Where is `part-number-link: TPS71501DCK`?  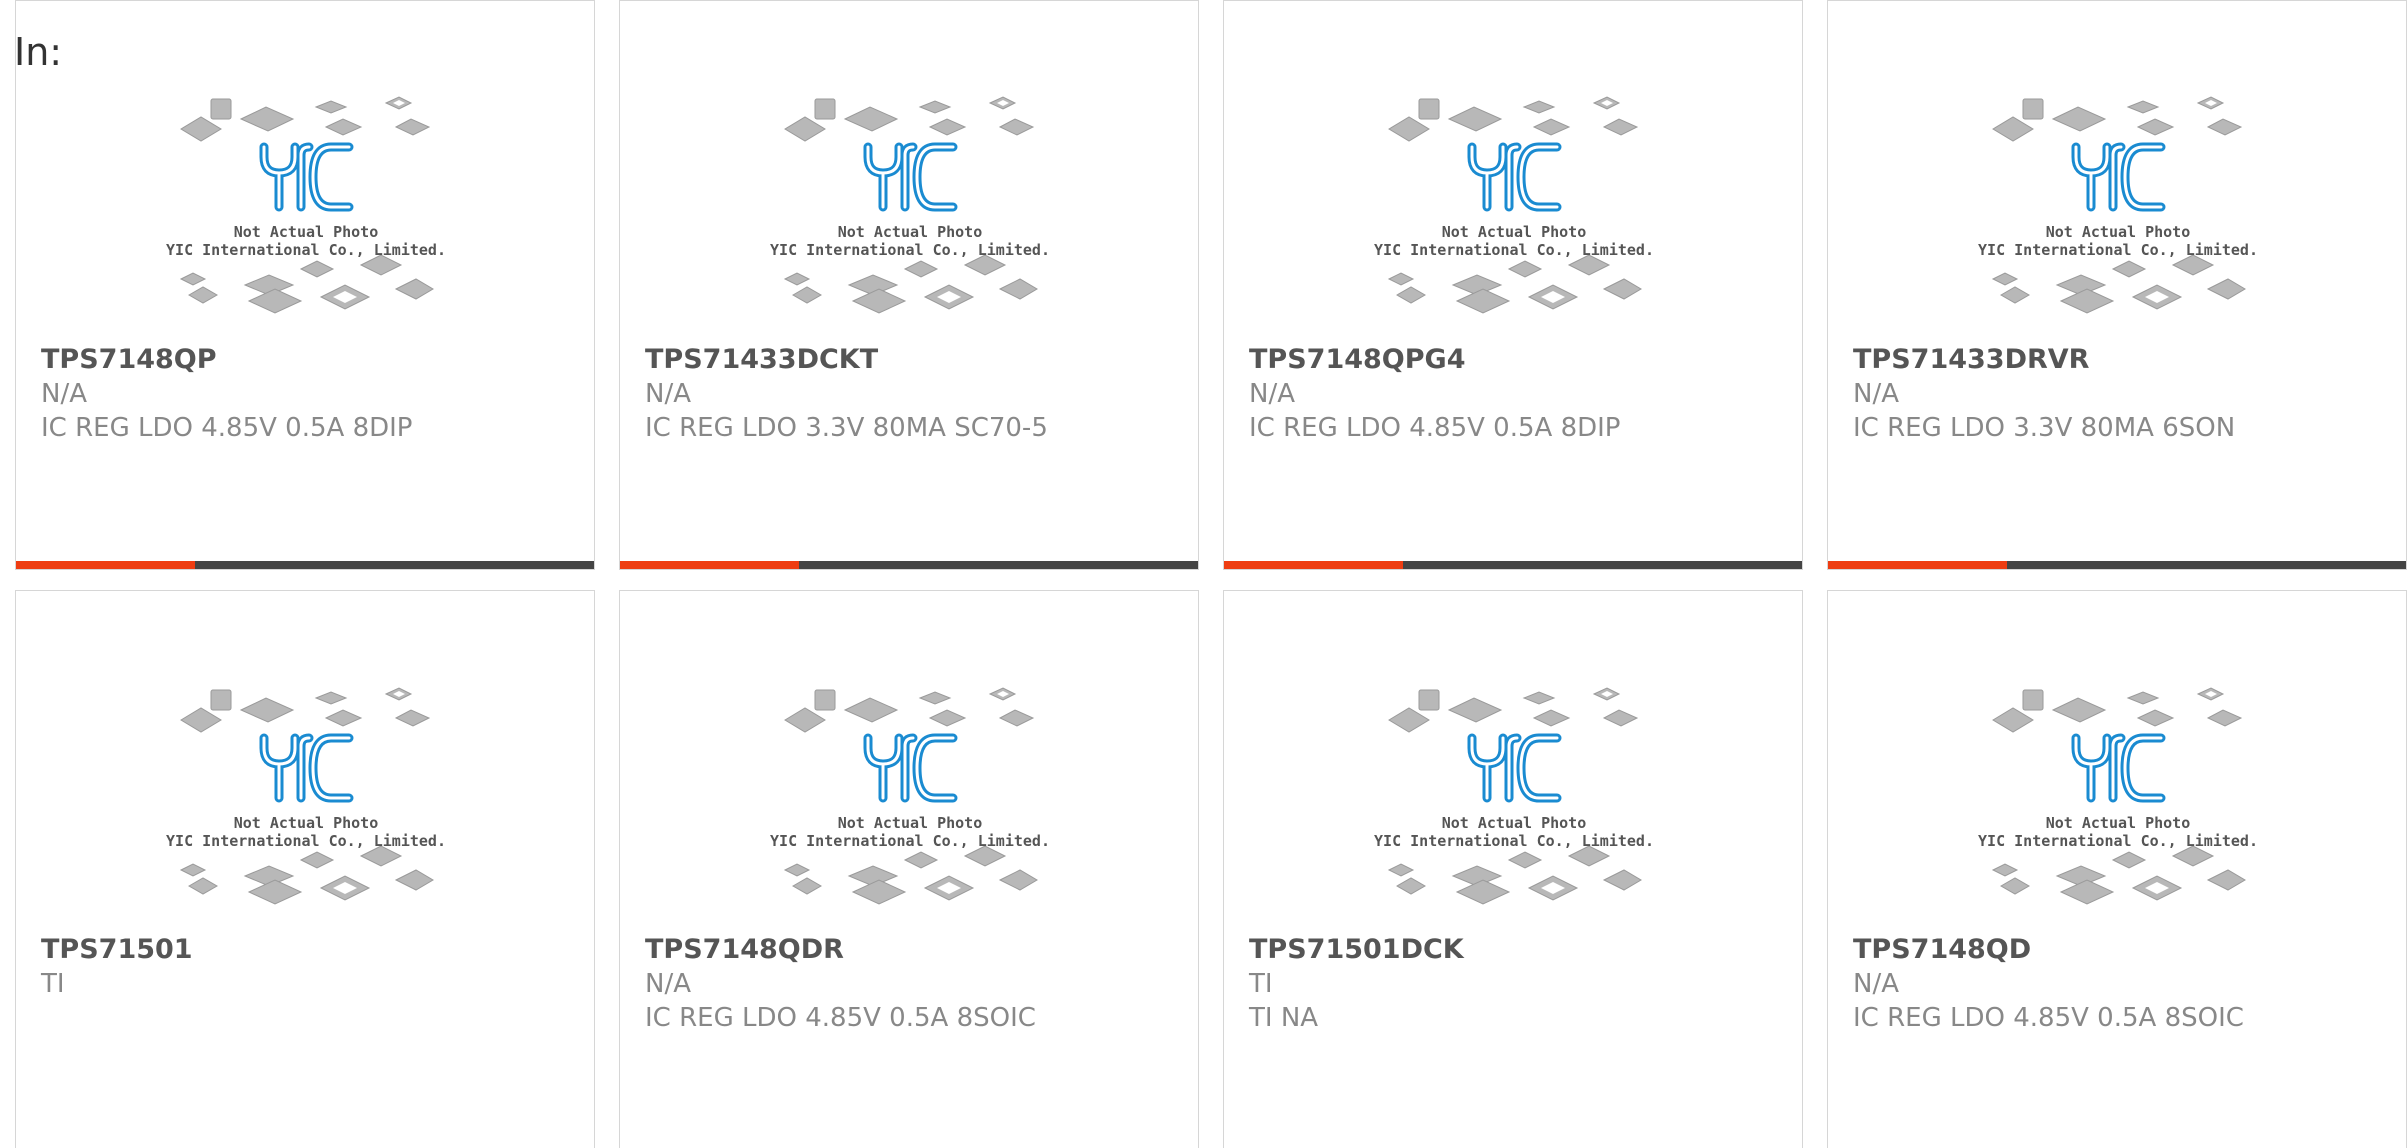 part-number-link: TPS71501DCK is located at coordinates (1515, 950).